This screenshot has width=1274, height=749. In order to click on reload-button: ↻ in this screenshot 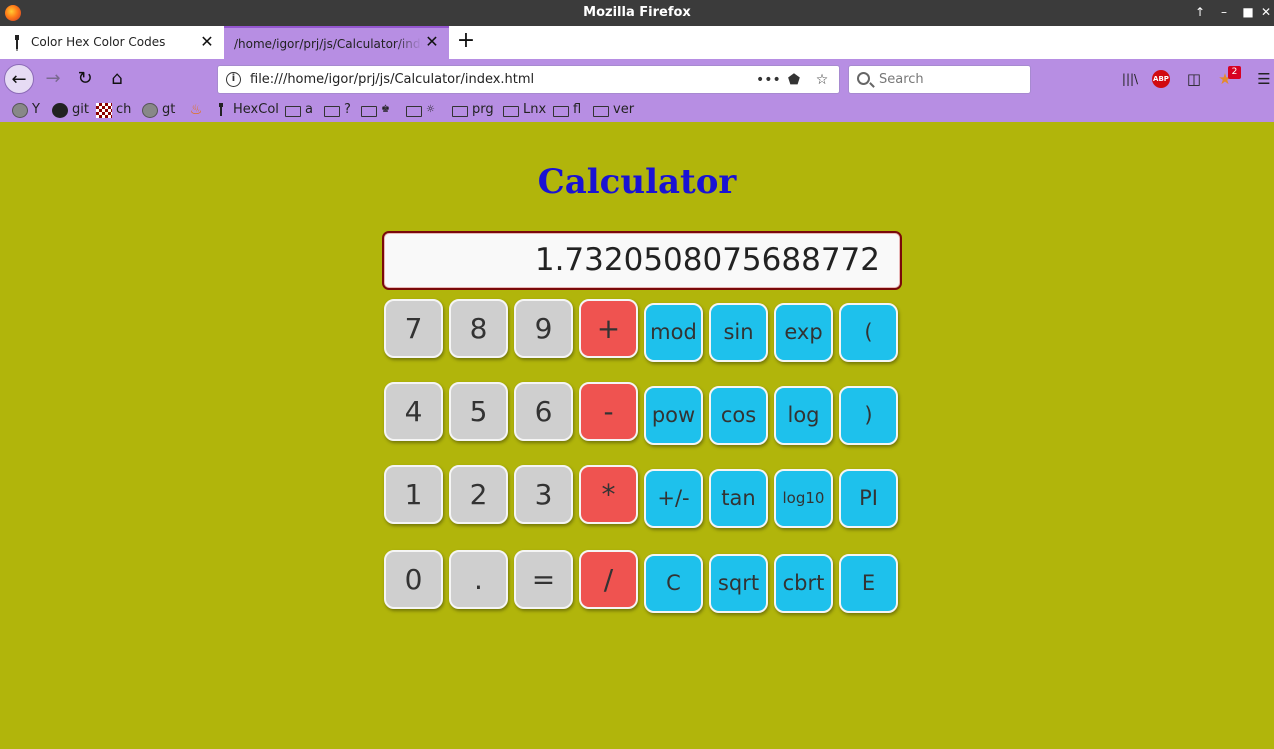, I will do `click(85, 79)`.